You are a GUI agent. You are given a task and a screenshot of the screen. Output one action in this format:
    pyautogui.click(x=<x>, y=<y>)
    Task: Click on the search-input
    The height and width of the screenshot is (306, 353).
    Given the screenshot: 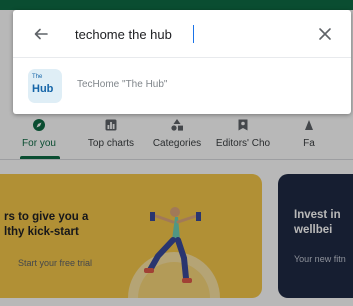 What is the action you would take?
    pyautogui.click(x=185, y=34)
    